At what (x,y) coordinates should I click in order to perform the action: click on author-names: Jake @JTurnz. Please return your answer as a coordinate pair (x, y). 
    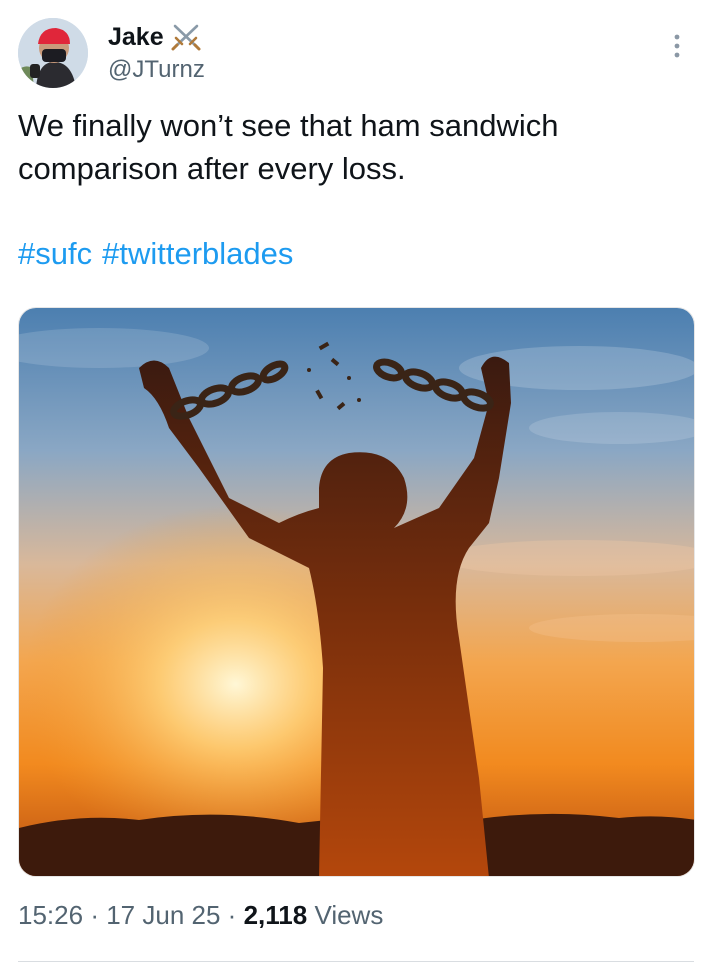
    Looking at the image, I should click on (156, 52).